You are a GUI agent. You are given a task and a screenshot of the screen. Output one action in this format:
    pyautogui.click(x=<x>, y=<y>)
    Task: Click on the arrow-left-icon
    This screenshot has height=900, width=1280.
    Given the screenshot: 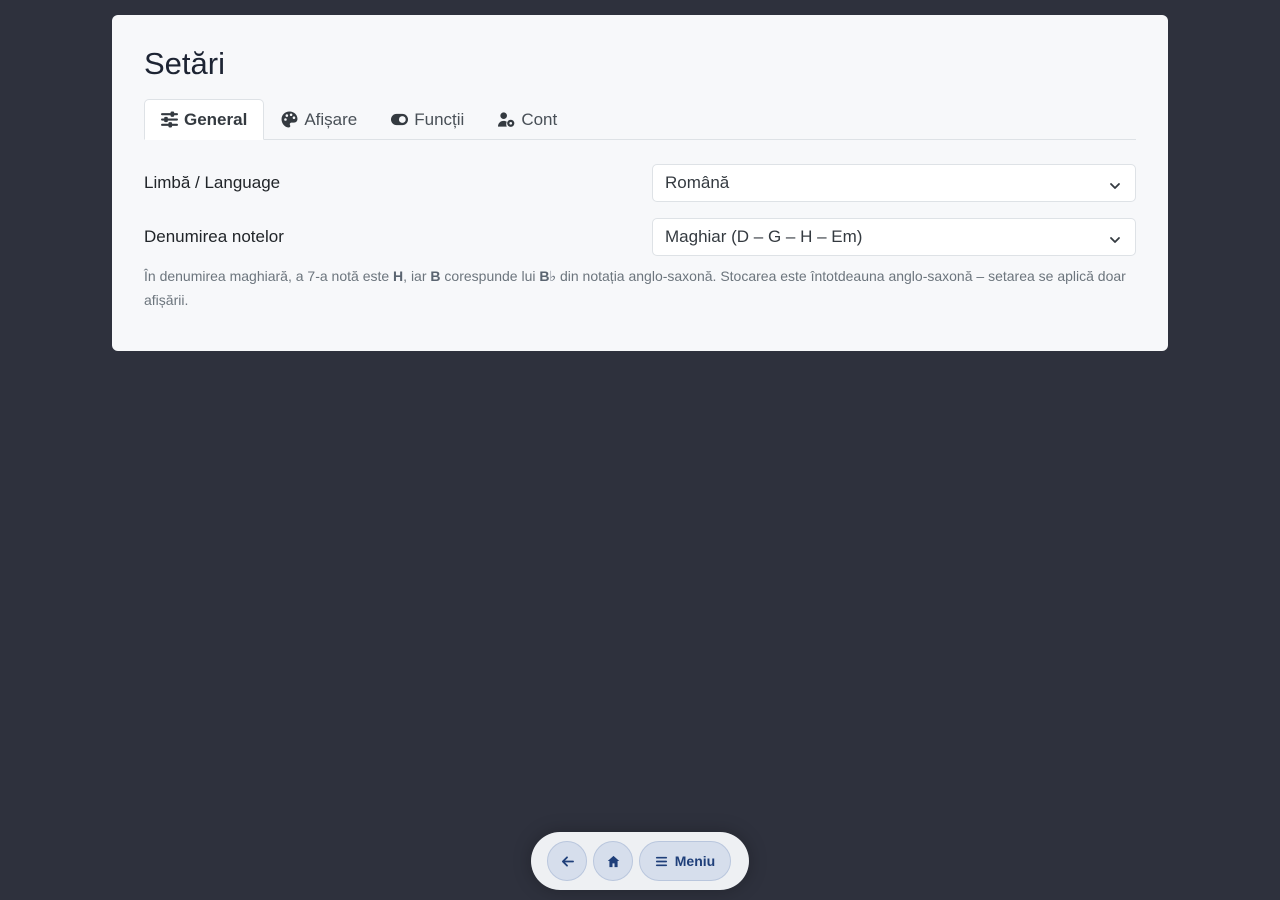 What is the action you would take?
    pyautogui.click(x=567, y=861)
    